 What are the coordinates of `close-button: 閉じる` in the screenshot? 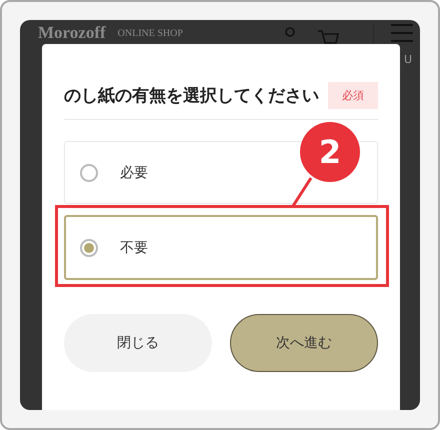 It's located at (138, 343).